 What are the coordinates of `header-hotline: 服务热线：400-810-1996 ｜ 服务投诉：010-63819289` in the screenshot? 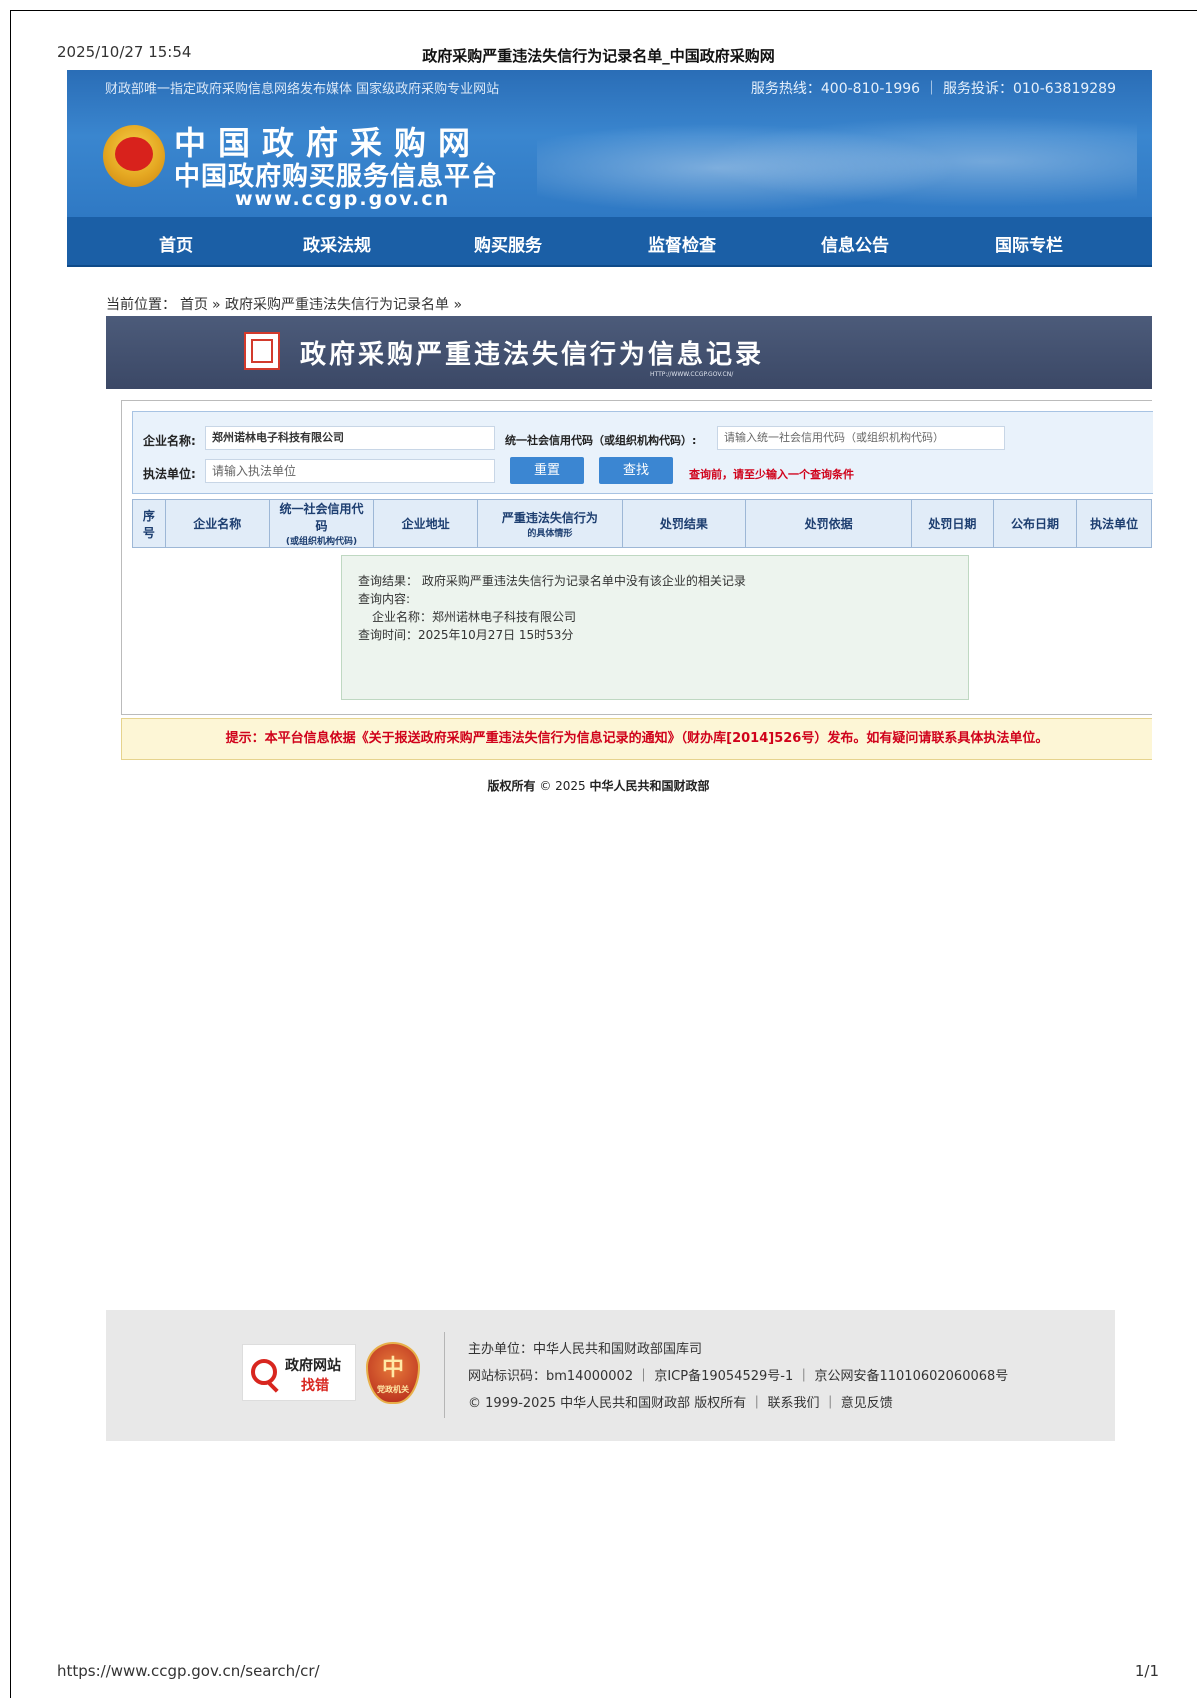 It's located at (933, 89).